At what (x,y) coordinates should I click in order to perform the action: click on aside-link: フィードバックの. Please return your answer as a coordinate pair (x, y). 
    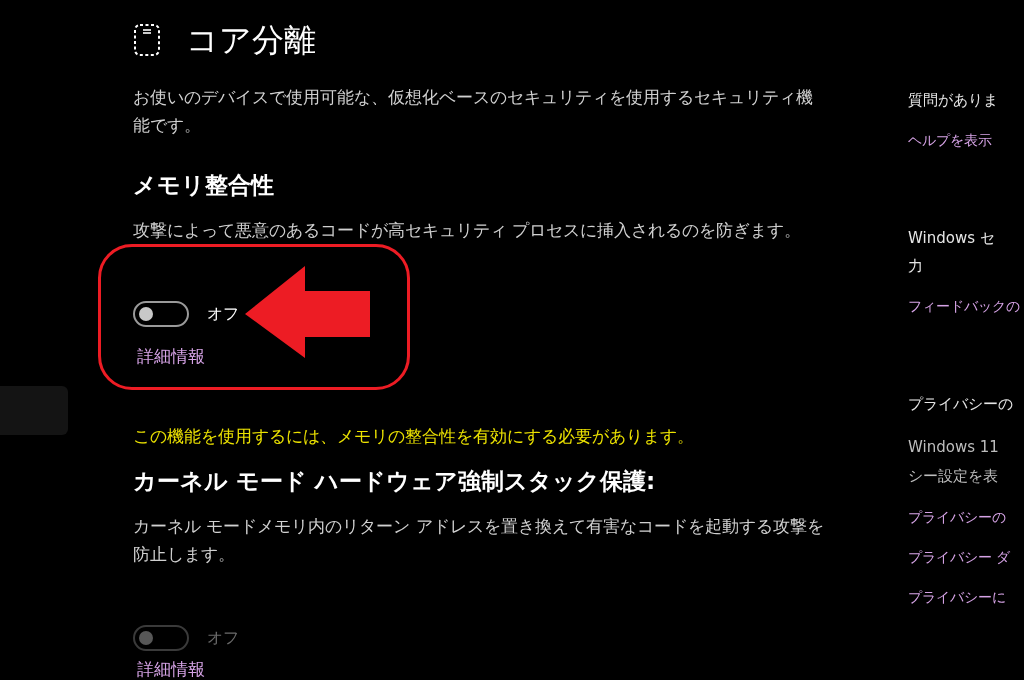
    Looking at the image, I should click on (964, 306).